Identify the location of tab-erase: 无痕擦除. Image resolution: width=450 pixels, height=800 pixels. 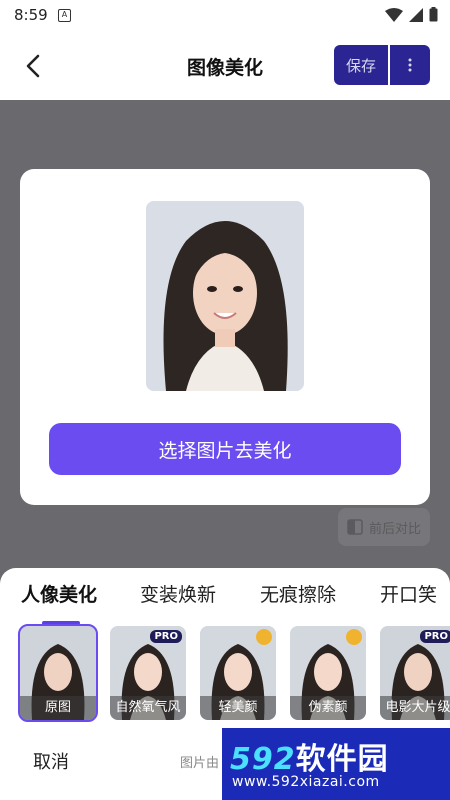
(298, 593).